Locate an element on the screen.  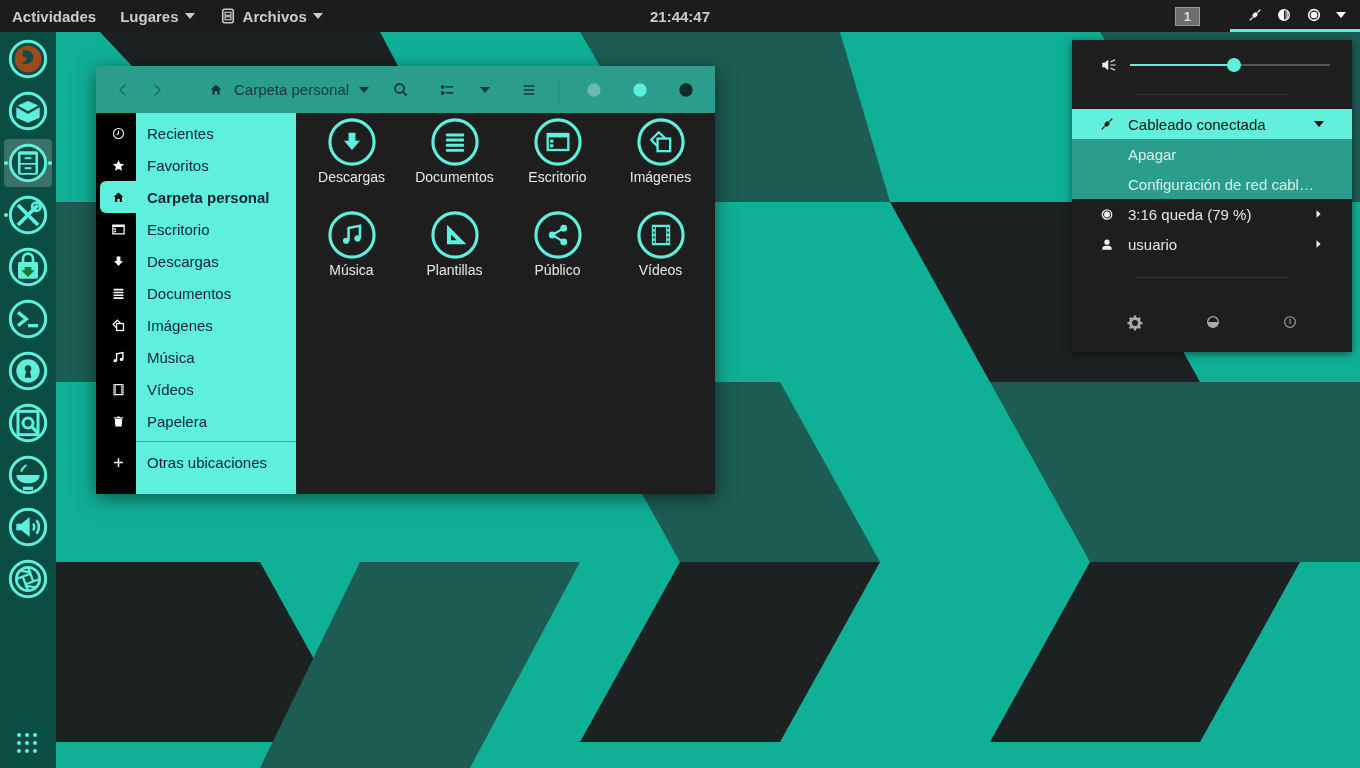
sidebar-item: Imágenes is located at coordinates (196, 325).